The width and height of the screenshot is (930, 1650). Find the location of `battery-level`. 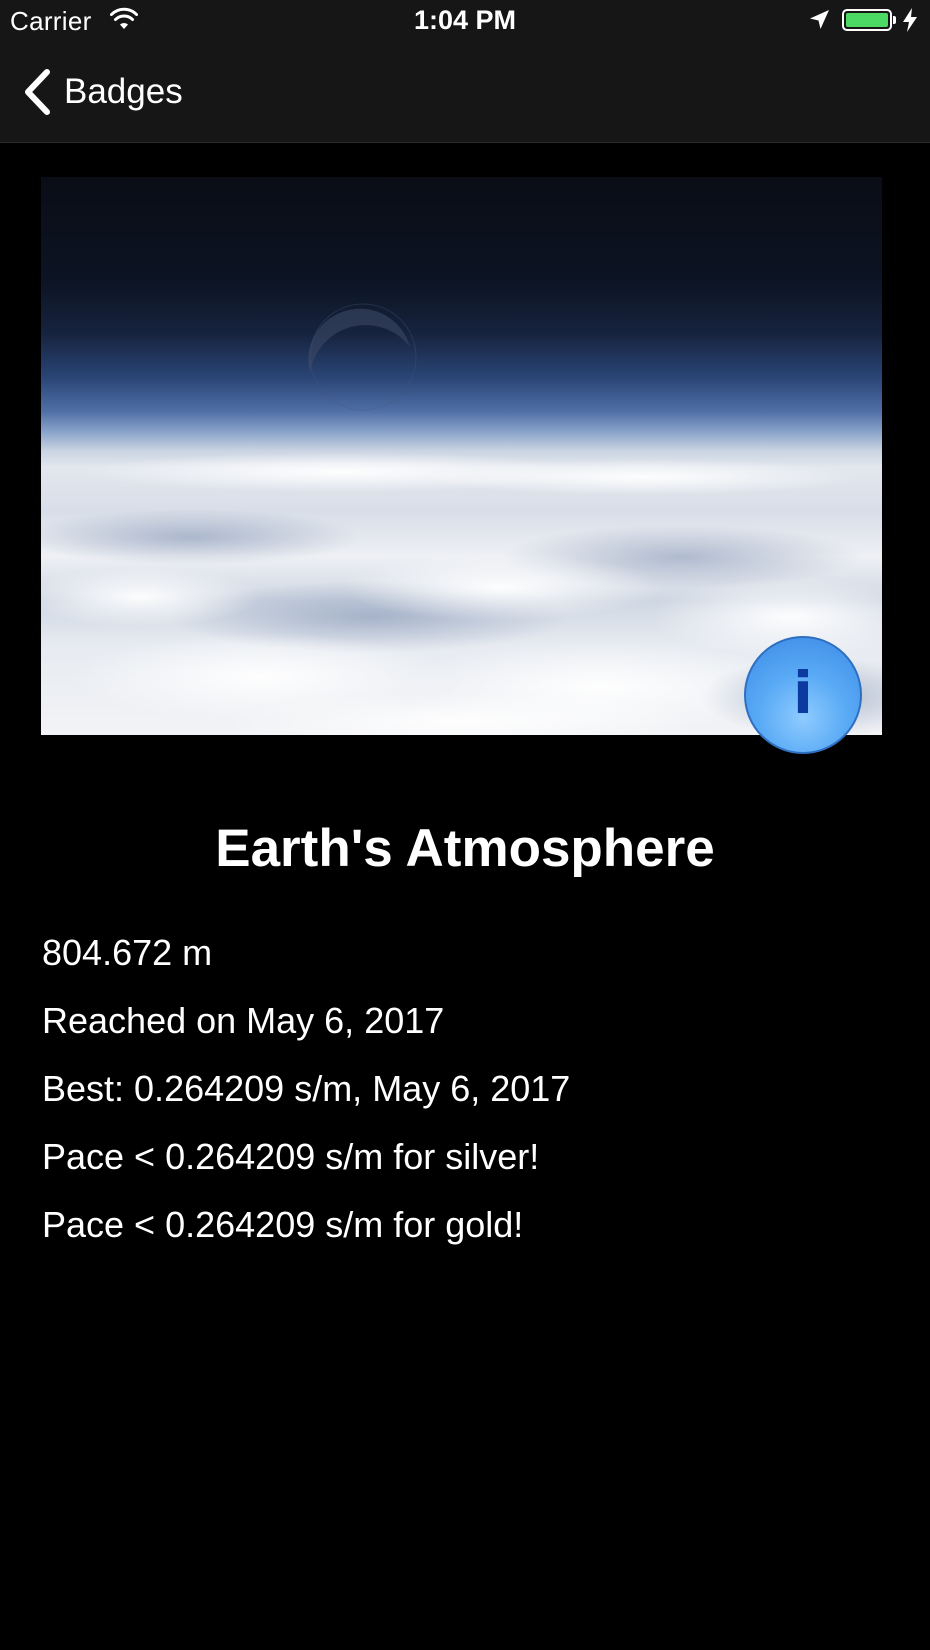

battery-level is located at coordinates (867, 20).